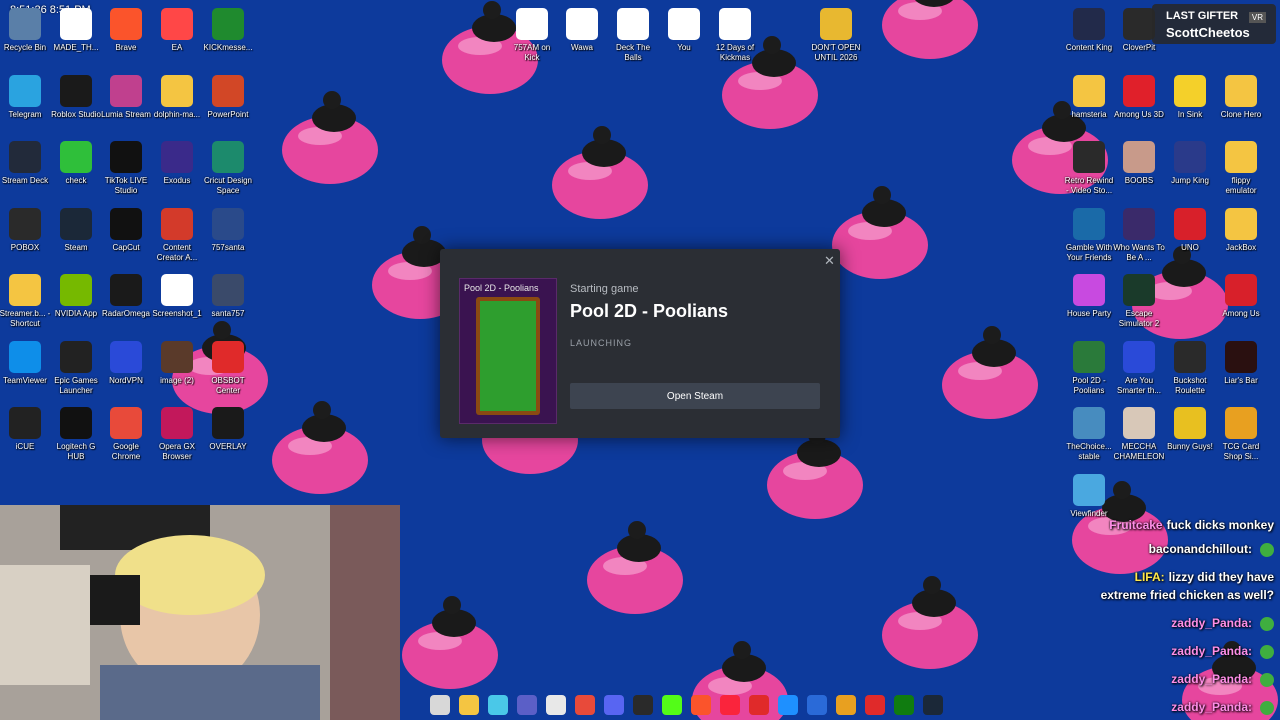 This screenshot has width=1280, height=720. Describe the element at coordinates (25, 163) in the screenshot. I see `desktop-icon: Stream Deck` at that location.